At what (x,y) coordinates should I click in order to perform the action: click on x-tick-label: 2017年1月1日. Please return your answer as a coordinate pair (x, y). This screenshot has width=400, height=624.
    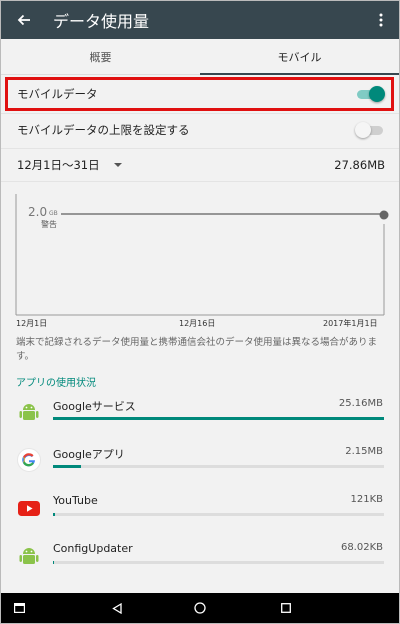
    Looking at the image, I should click on (350, 323).